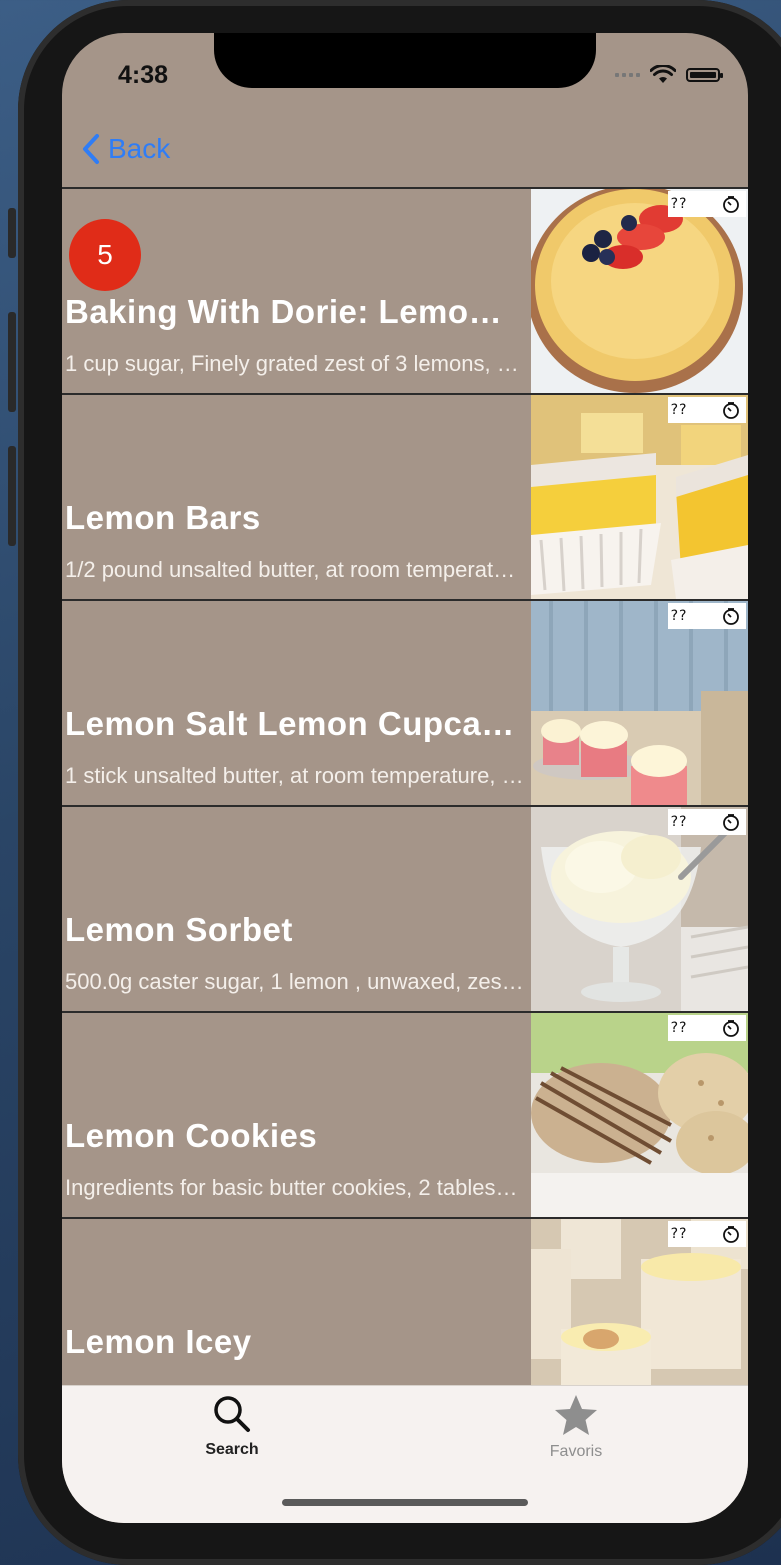  I want to click on back-label: Back, so click(139, 148).